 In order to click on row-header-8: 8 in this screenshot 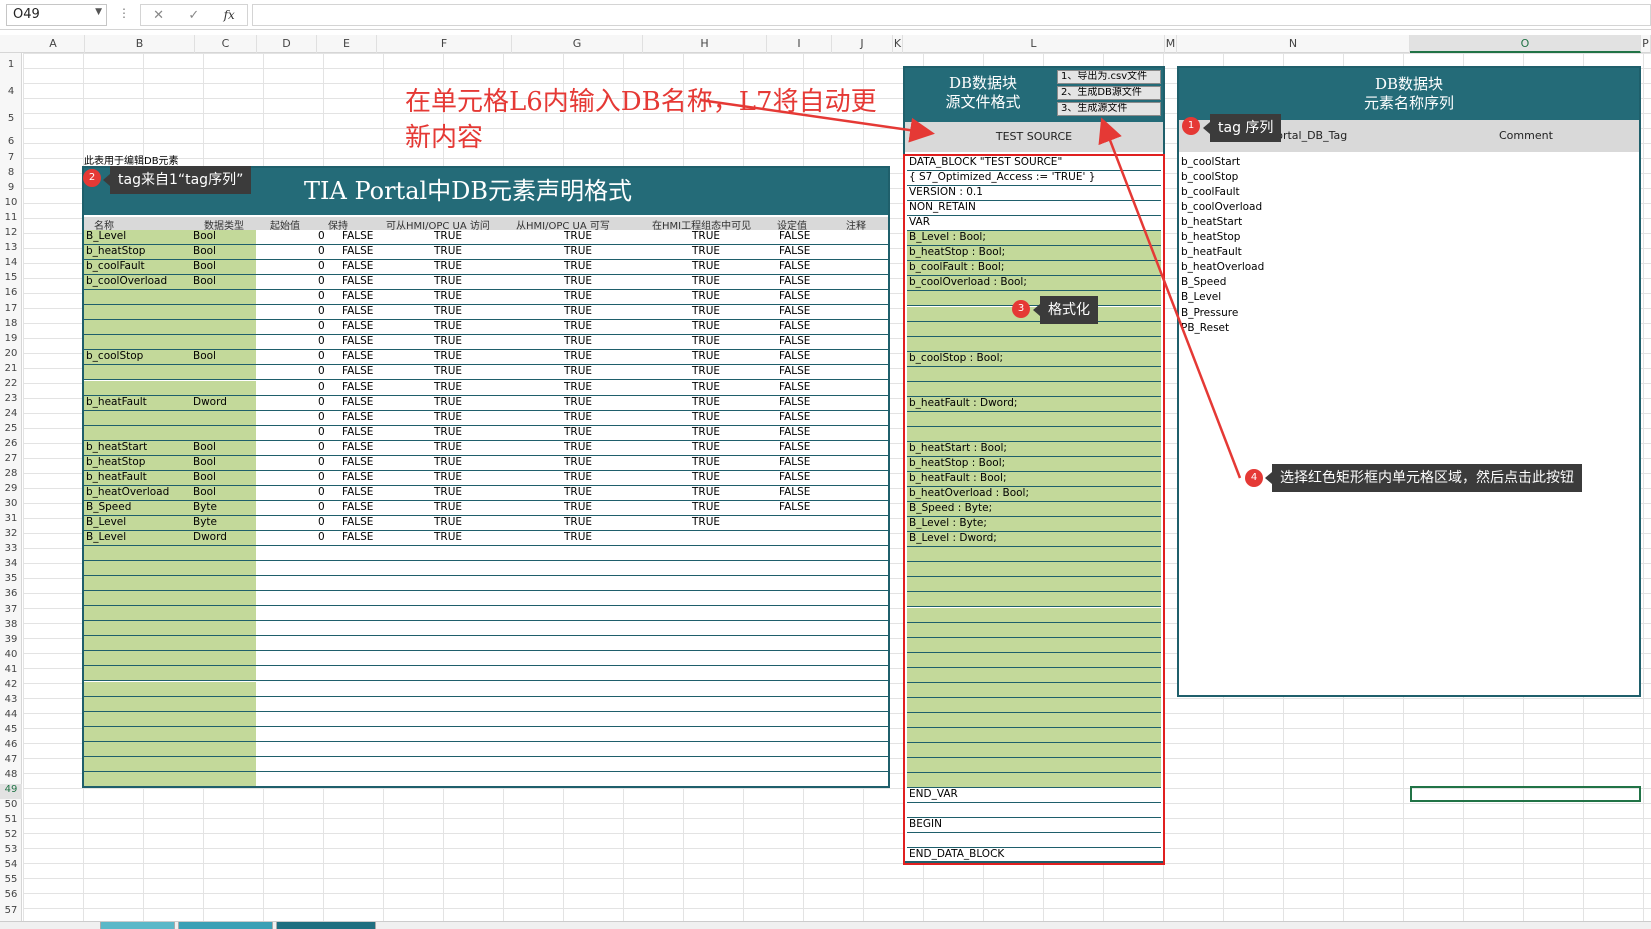, I will do `click(11, 174)`.